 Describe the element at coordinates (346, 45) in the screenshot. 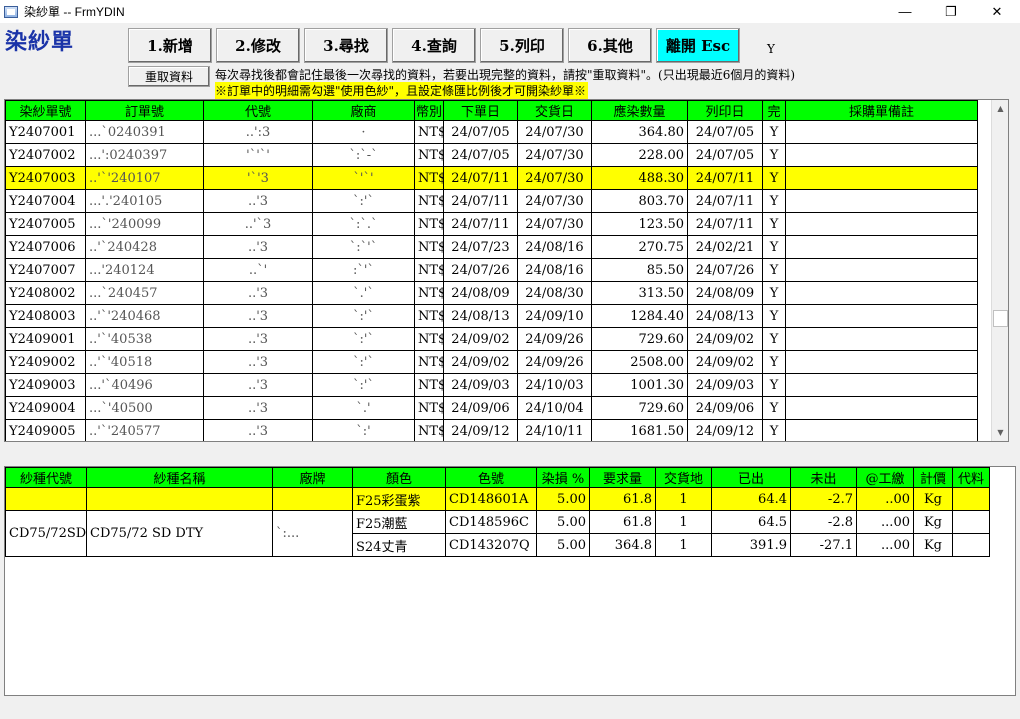

I see `find-button: 3.尋找` at that location.